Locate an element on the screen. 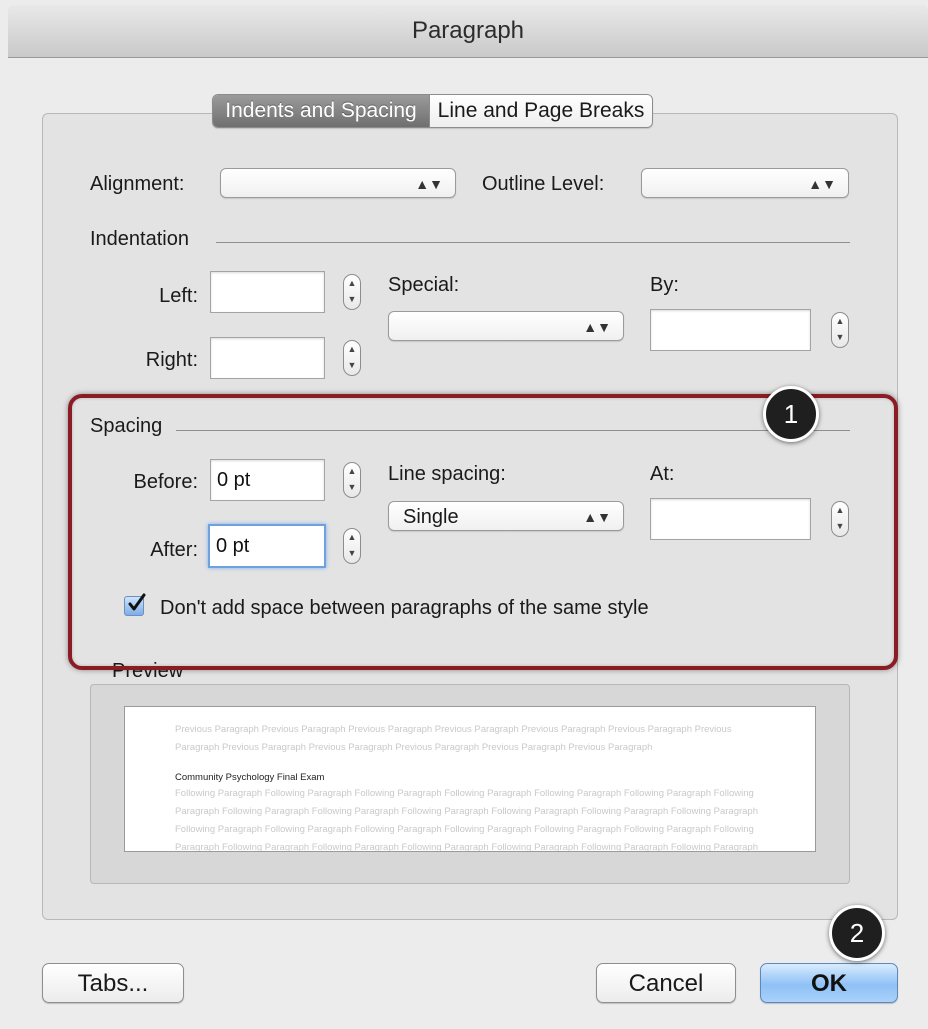  left-label: Left: is located at coordinates (178, 296).